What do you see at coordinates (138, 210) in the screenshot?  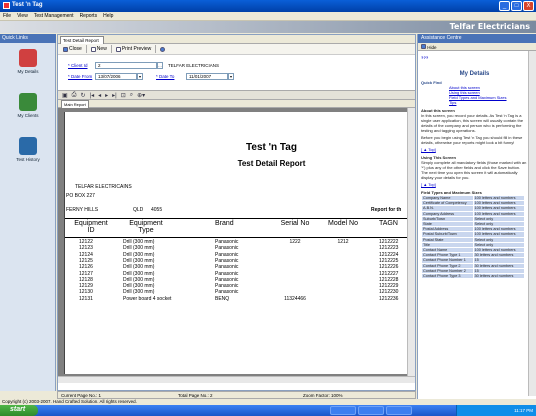 I see `report-state: QLD` at bounding box center [138, 210].